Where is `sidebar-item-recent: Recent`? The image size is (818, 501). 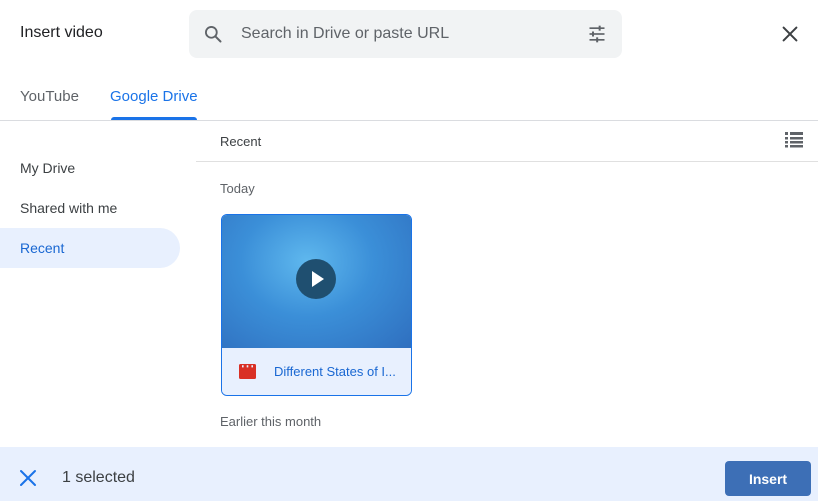
sidebar-item-recent: Recent is located at coordinates (90, 248).